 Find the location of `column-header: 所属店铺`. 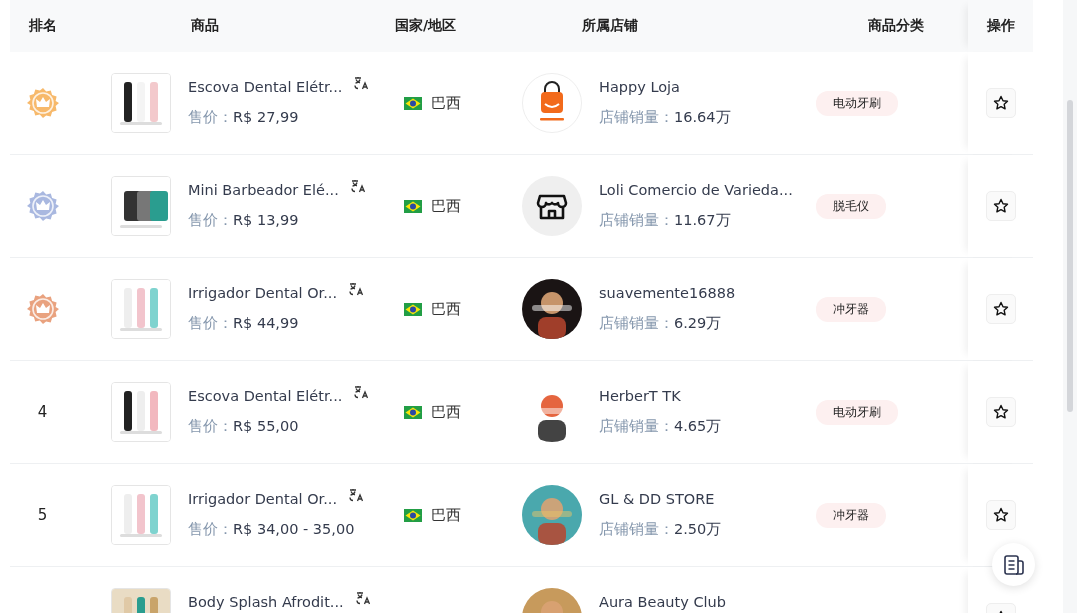

column-header: 所属店铺 is located at coordinates (610, 26).